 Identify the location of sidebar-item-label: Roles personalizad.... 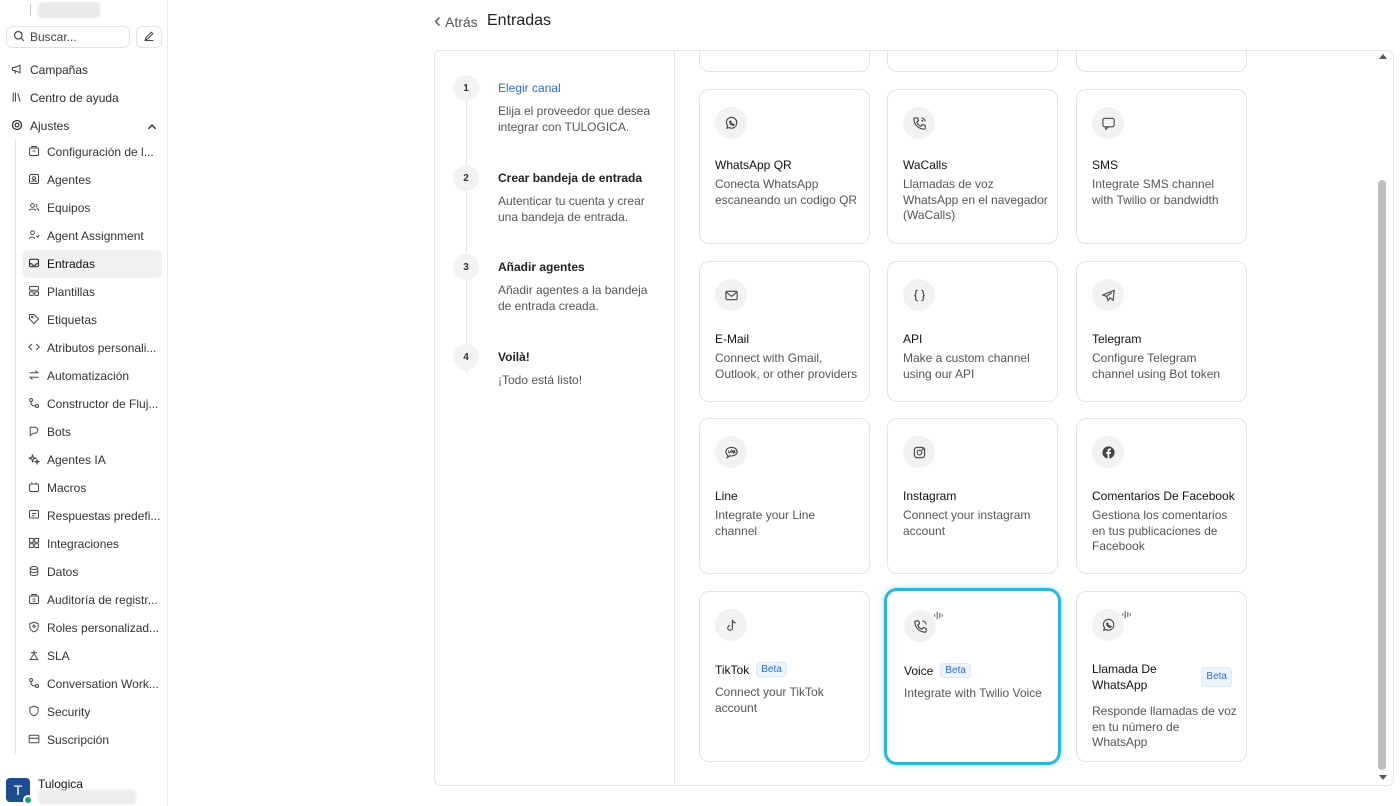
(103, 628).